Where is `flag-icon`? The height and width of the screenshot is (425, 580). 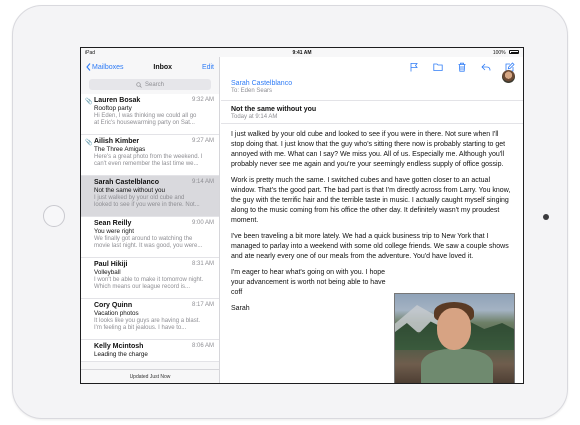
flag-icon is located at coordinates (414, 67).